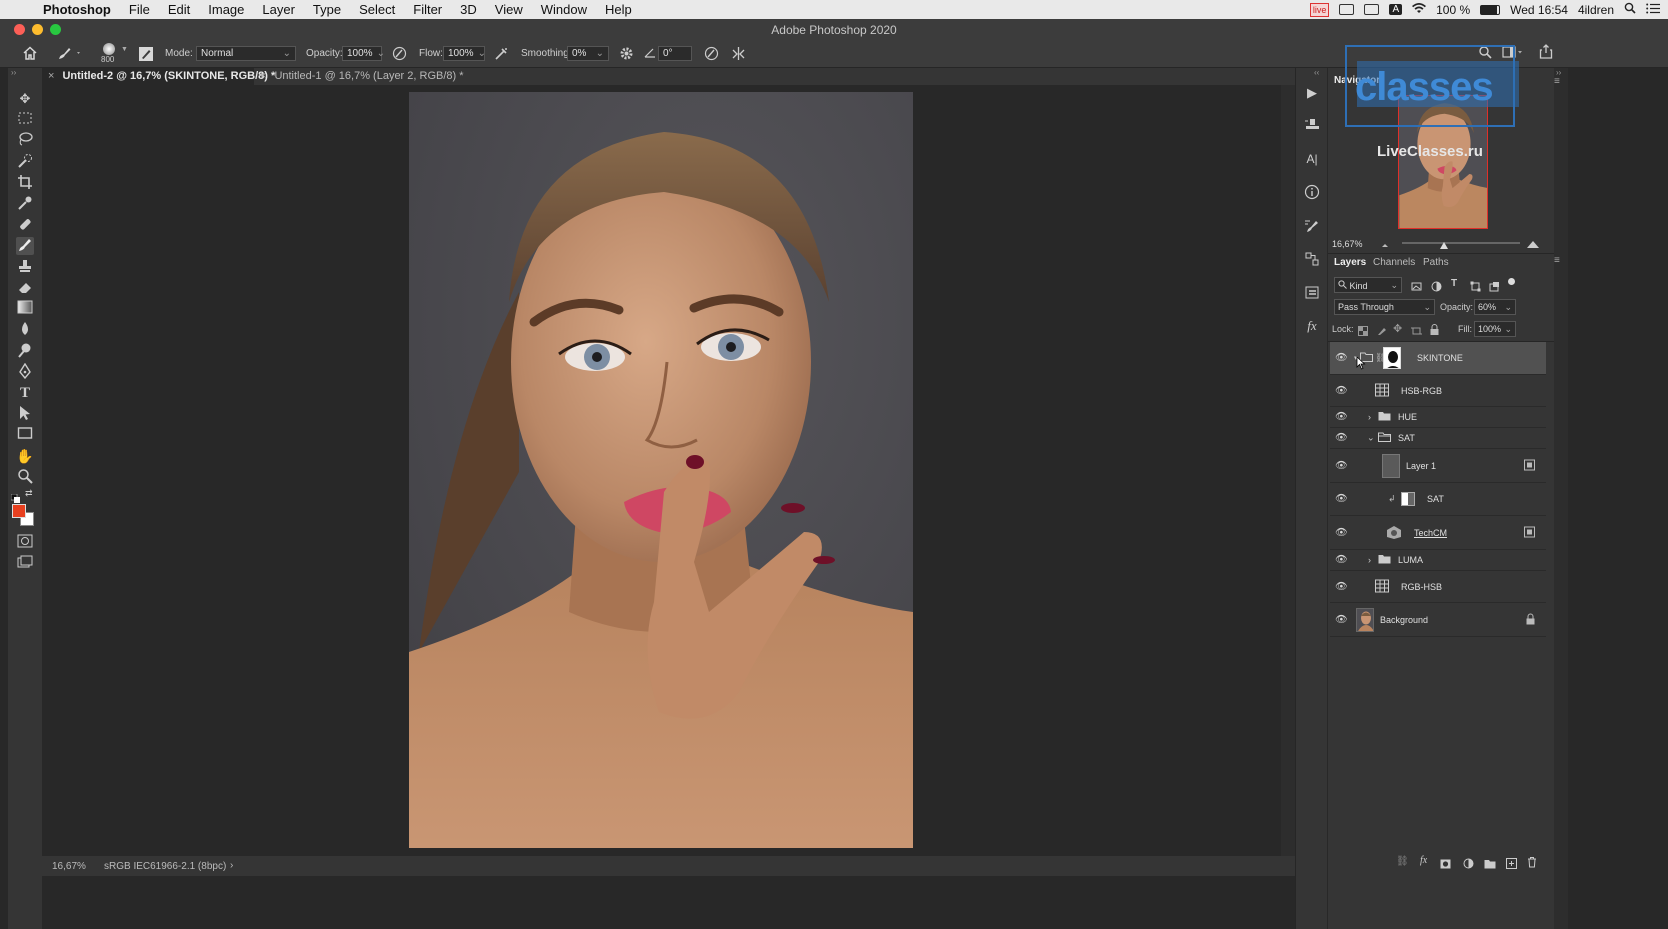 This screenshot has height=929, width=1668. Describe the element at coordinates (626, 55) in the screenshot. I see `smoothing-options-gear-icon` at that location.